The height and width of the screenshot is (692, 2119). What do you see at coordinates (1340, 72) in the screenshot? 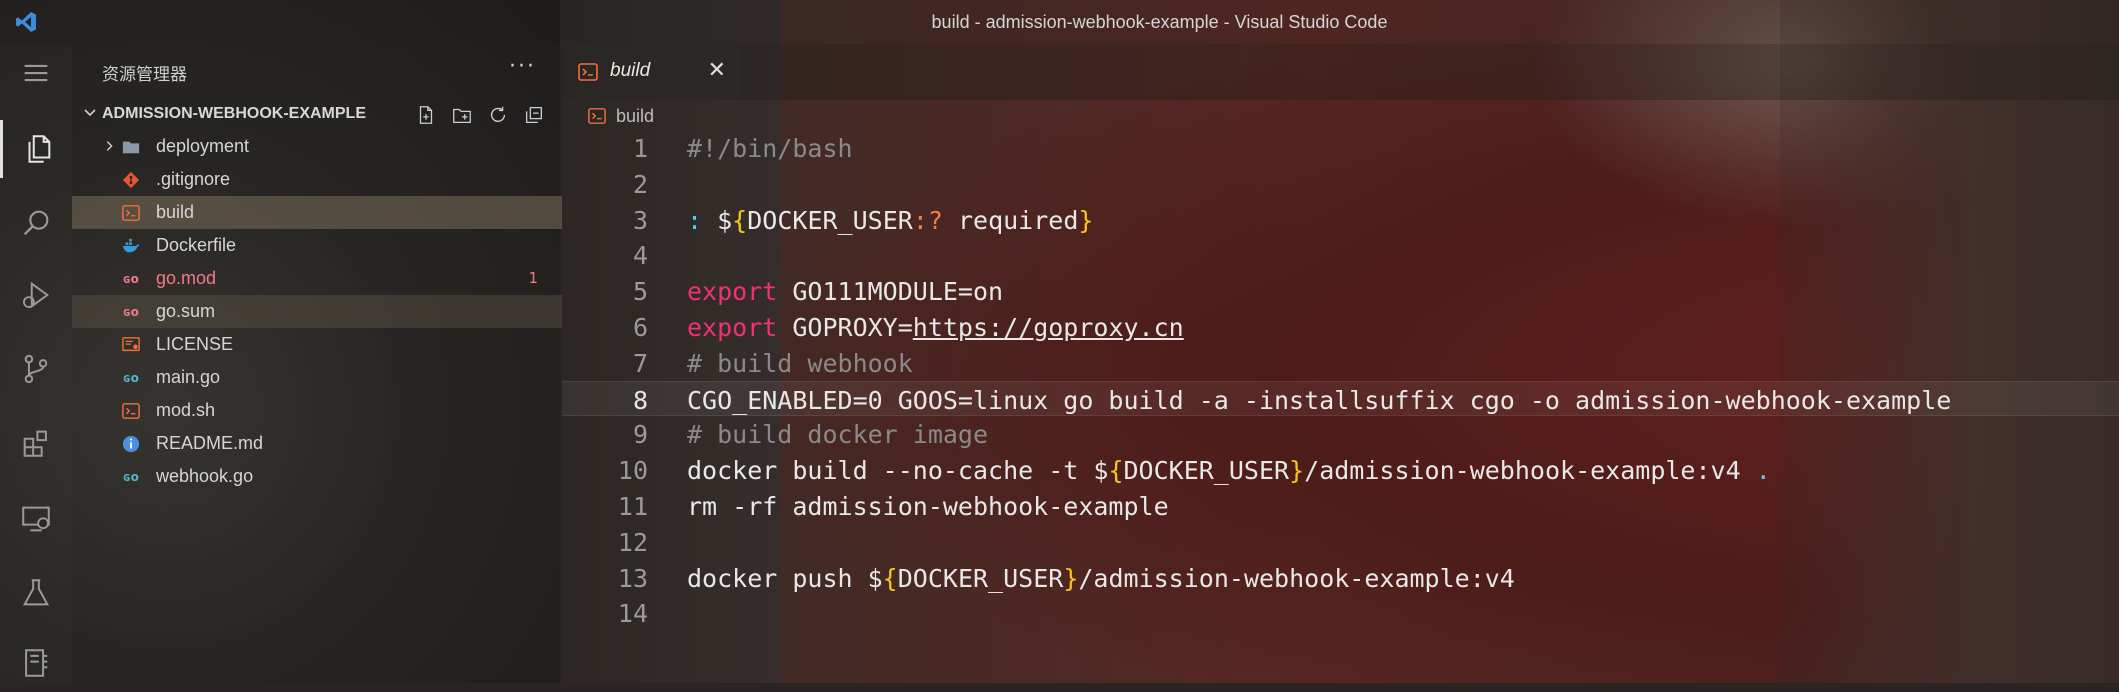
I see `editor-tab-bar: build ✕` at bounding box center [1340, 72].